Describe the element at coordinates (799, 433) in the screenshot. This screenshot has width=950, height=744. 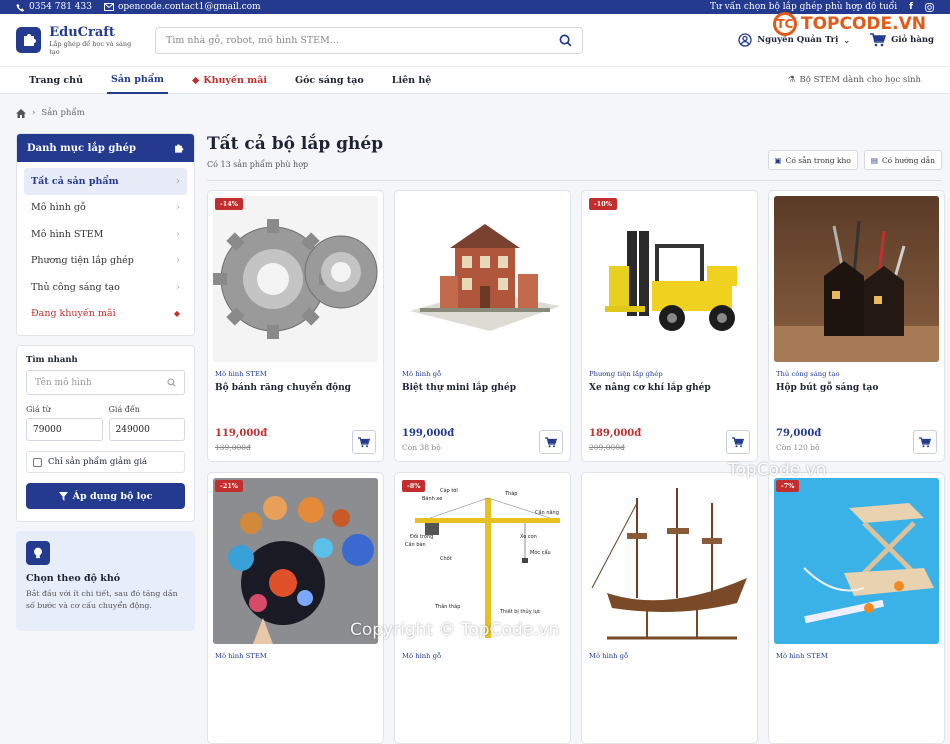
I see `product-price: 79,000đ` at that location.